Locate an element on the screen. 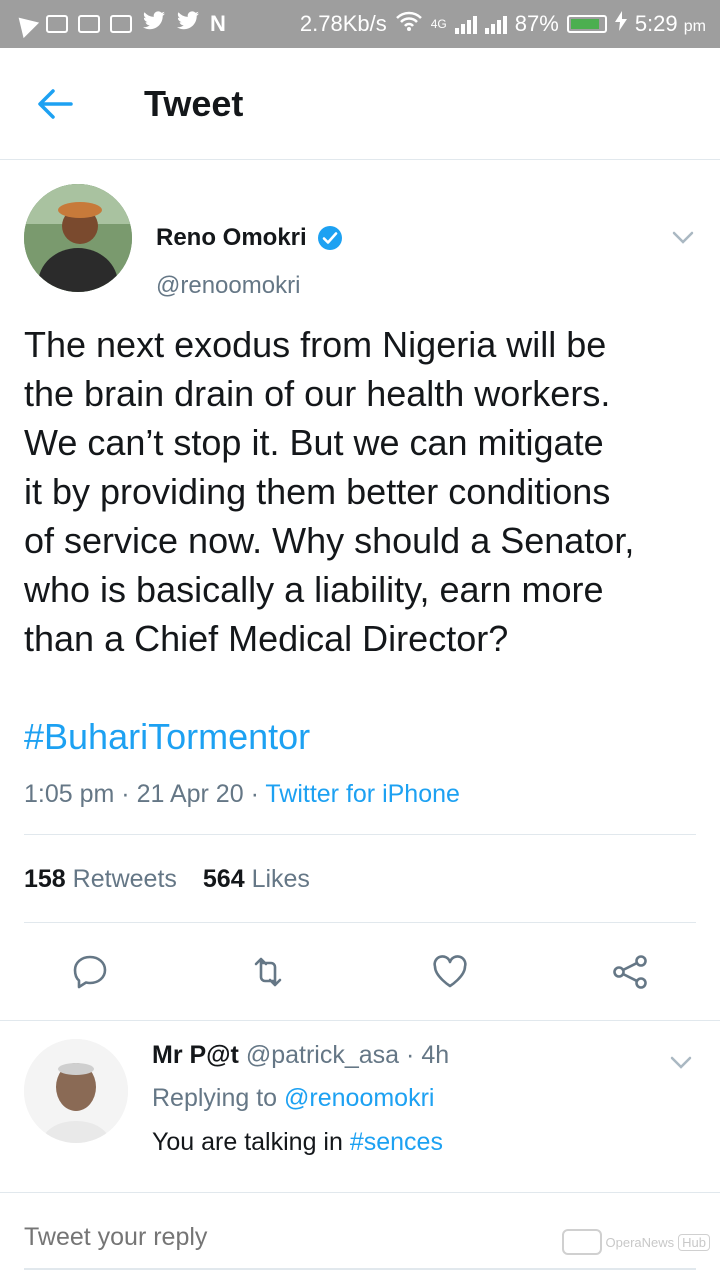  watermark: OperaNews Hub is located at coordinates (635, 1242).